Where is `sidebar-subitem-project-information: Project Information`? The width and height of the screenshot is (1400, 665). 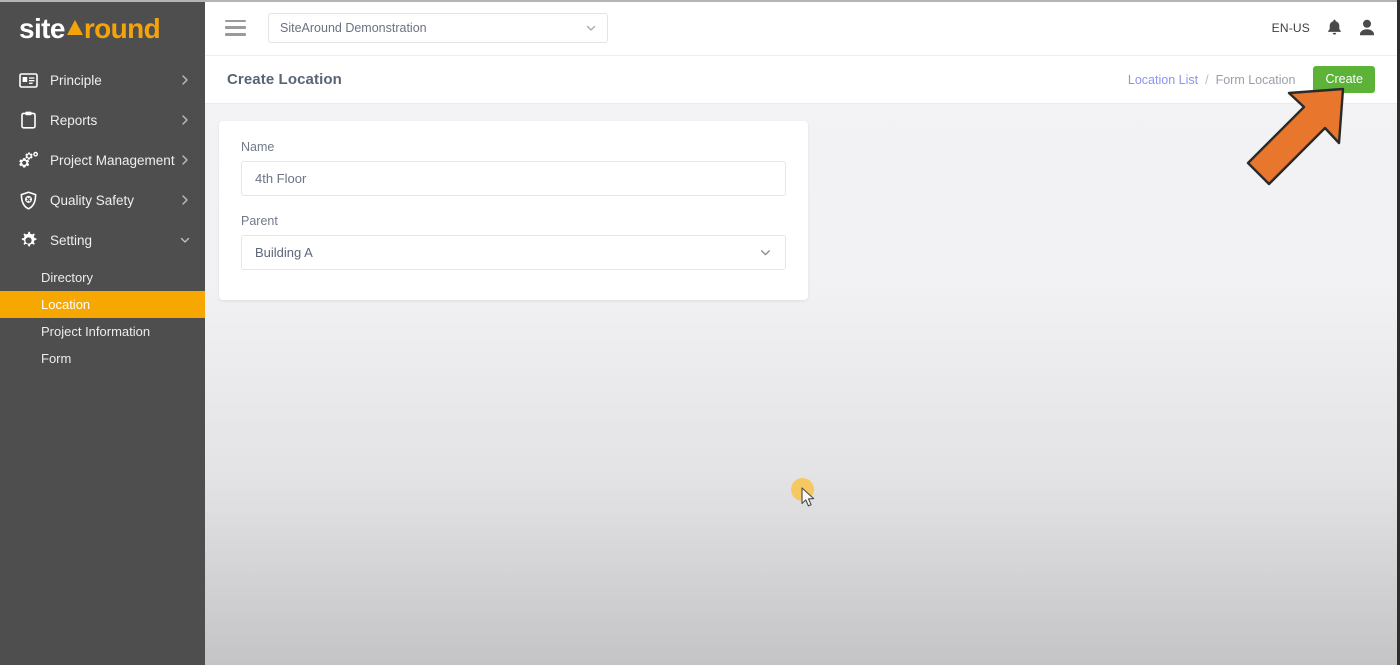 sidebar-subitem-project-information: Project Information is located at coordinates (102, 331).